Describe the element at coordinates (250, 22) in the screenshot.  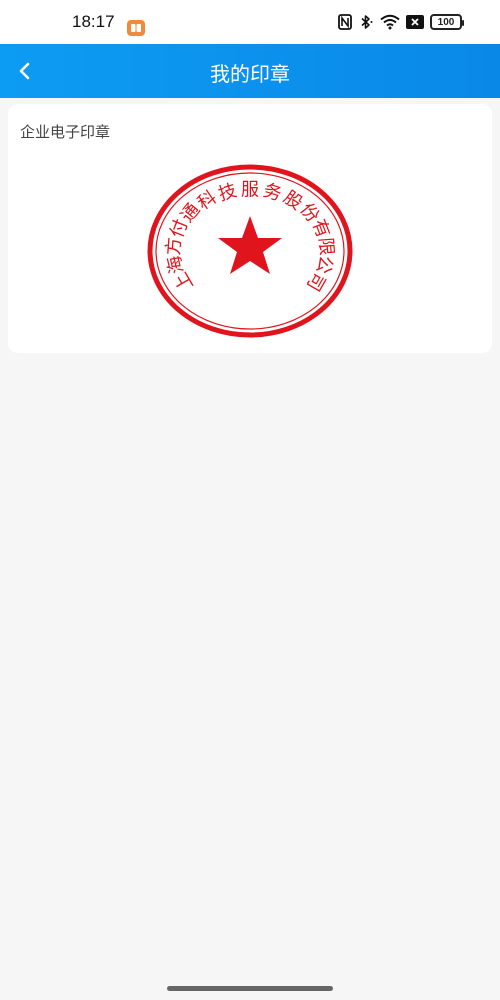
I see `status-bar: 18:17 100` at that location.